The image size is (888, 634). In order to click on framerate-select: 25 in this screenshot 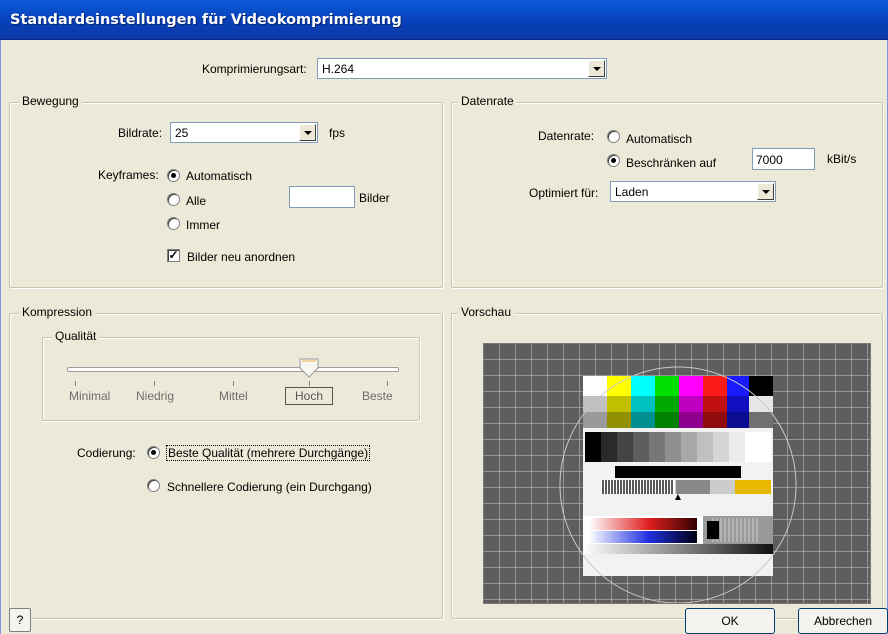, I will do `click(244, 132)`.